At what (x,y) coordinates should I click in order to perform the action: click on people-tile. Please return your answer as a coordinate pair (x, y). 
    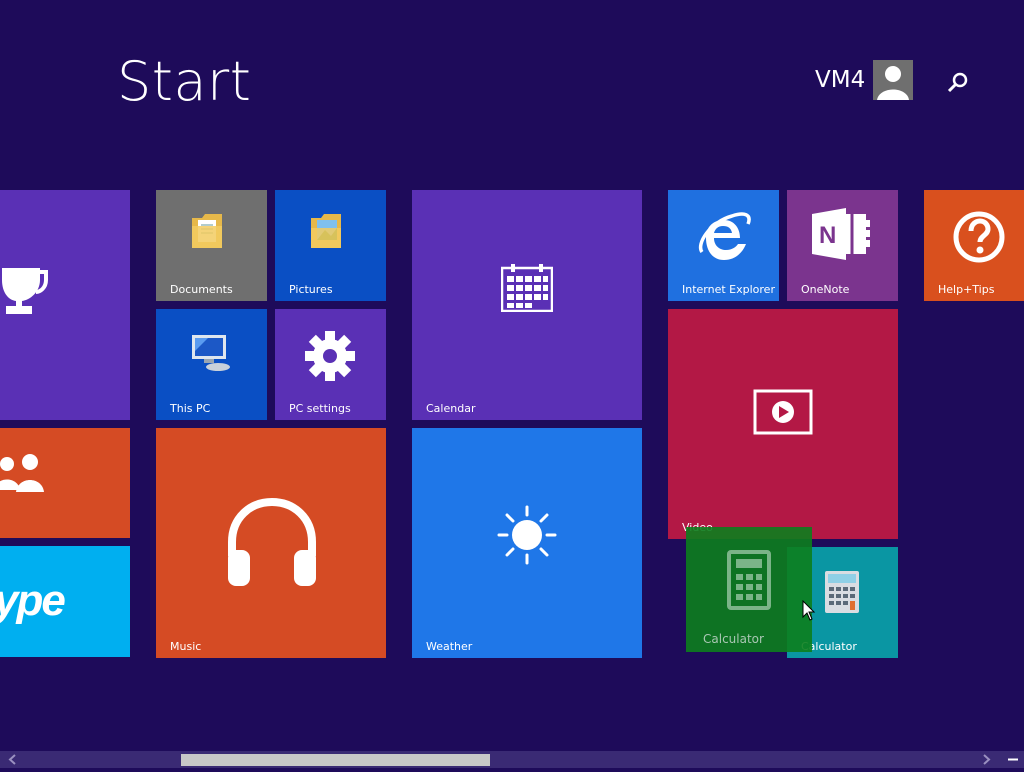
    Looking at the image, I should click on (65, 483).